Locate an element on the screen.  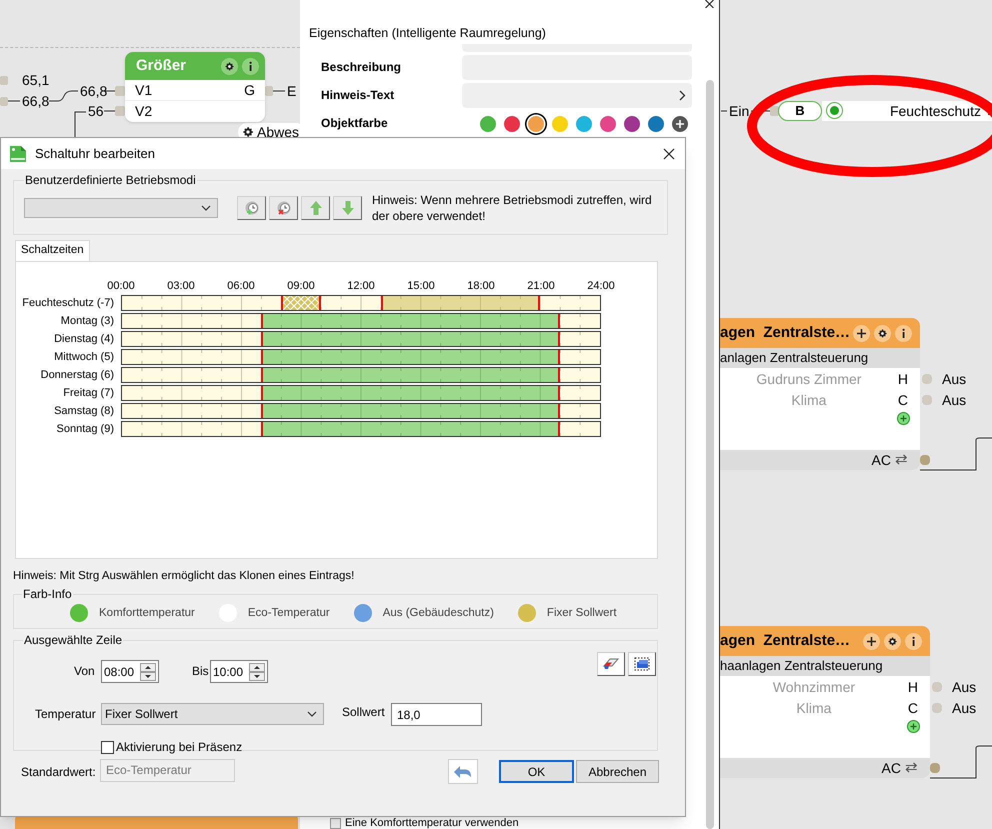
node-label: Feuchteschutz is located at coordinates (935, 111).